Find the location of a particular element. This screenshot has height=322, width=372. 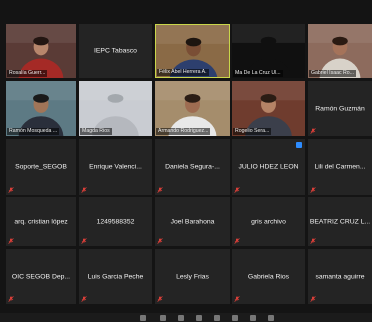

participant-name: arq. cristian lópez is located at coordinates (41, 221).